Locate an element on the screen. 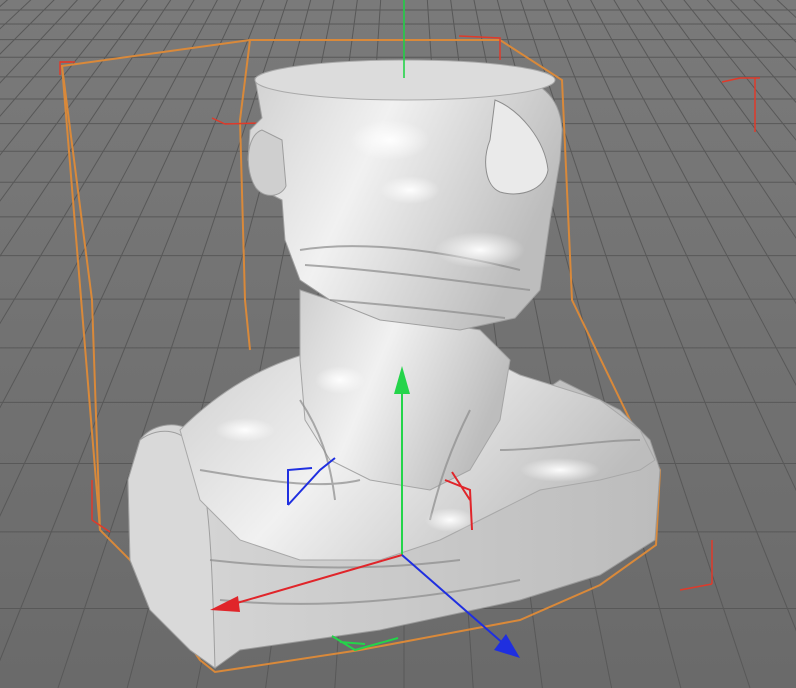 The height and width of the screenshot is (688, 796). bust-ear is located at coordinates (267, 162).